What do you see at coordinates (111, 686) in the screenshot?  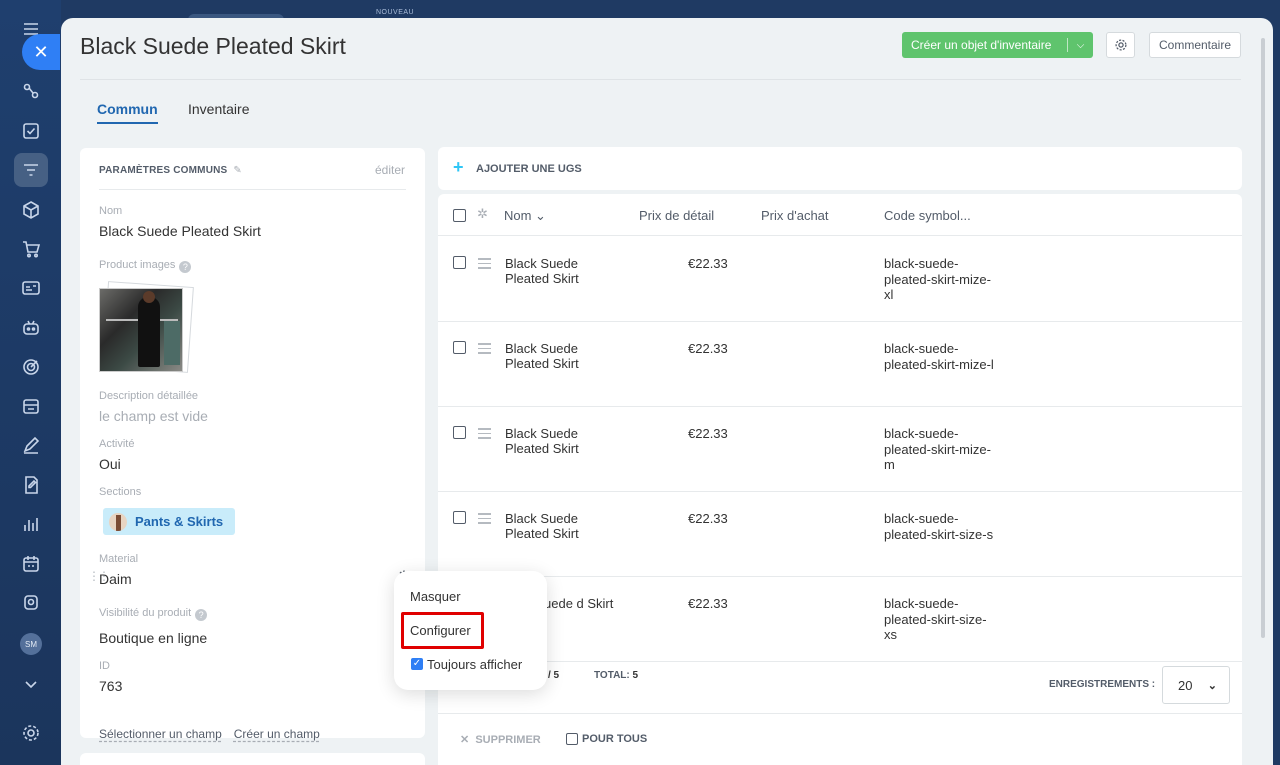 I see `id-value: 763` at bounding box center [111, 686].